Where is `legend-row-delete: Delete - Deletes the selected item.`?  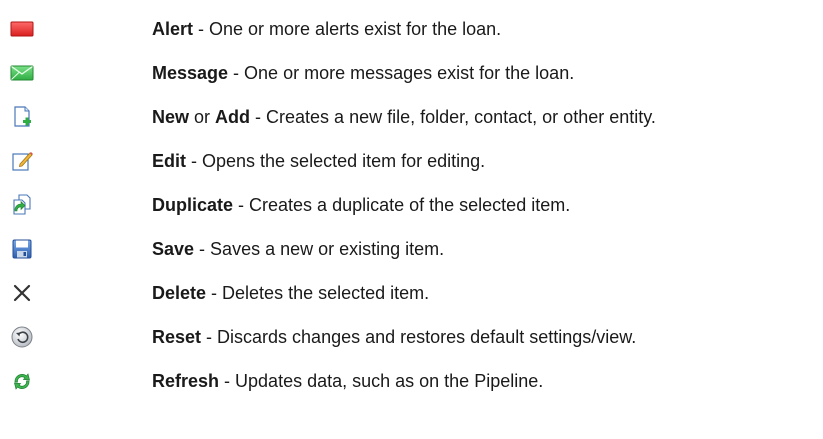 legend-row-delete: Delete - Deletes the selected item. is located at coordinates (411, 293).